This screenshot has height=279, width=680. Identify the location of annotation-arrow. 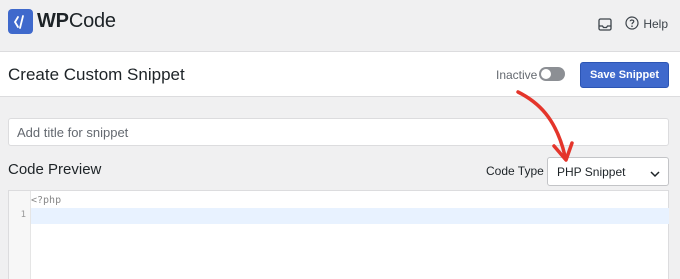
(545, 126).